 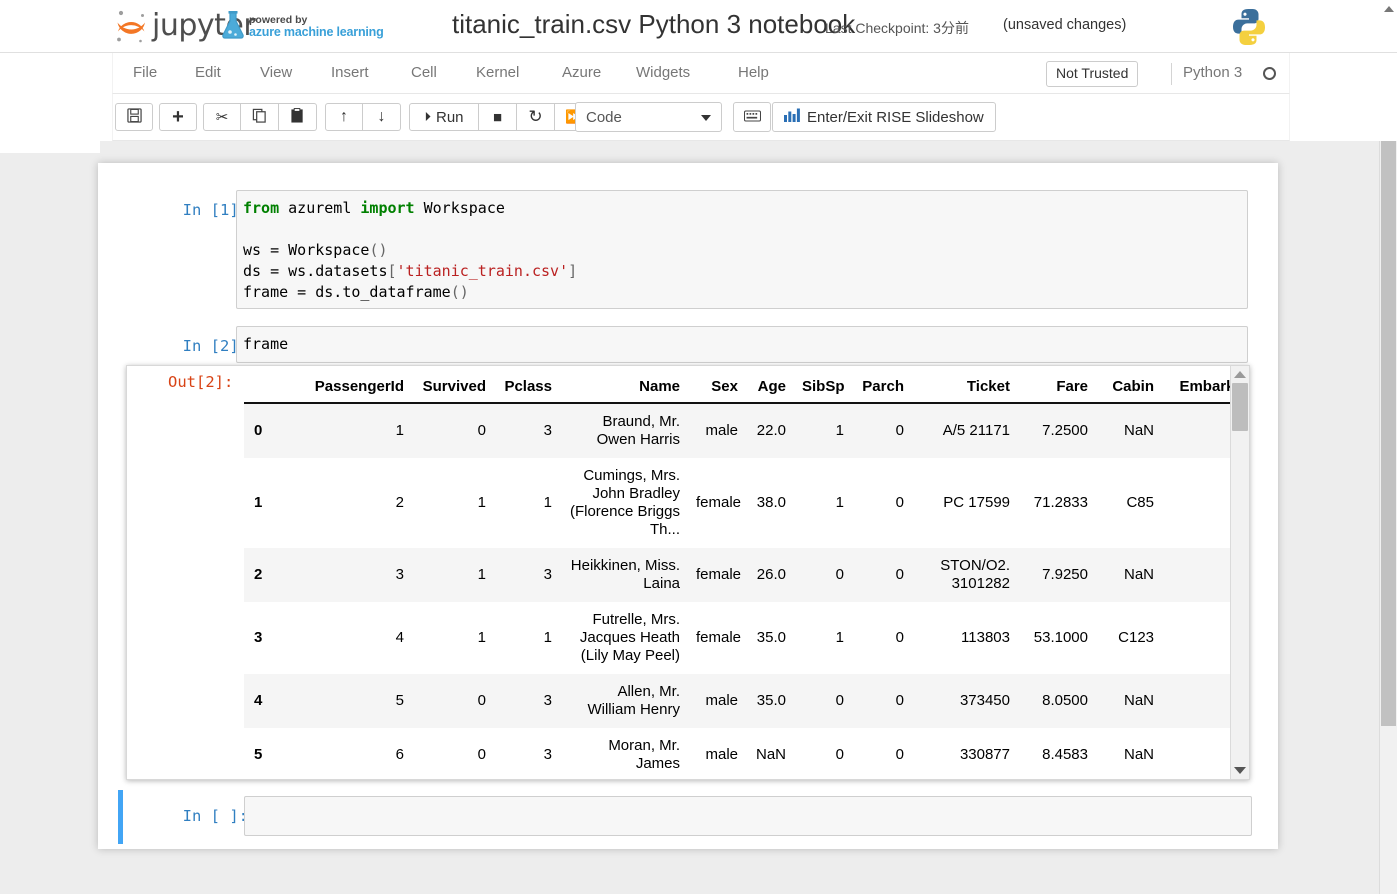 I want to click on code-cell-2: frame, so click(x=742, y=344).